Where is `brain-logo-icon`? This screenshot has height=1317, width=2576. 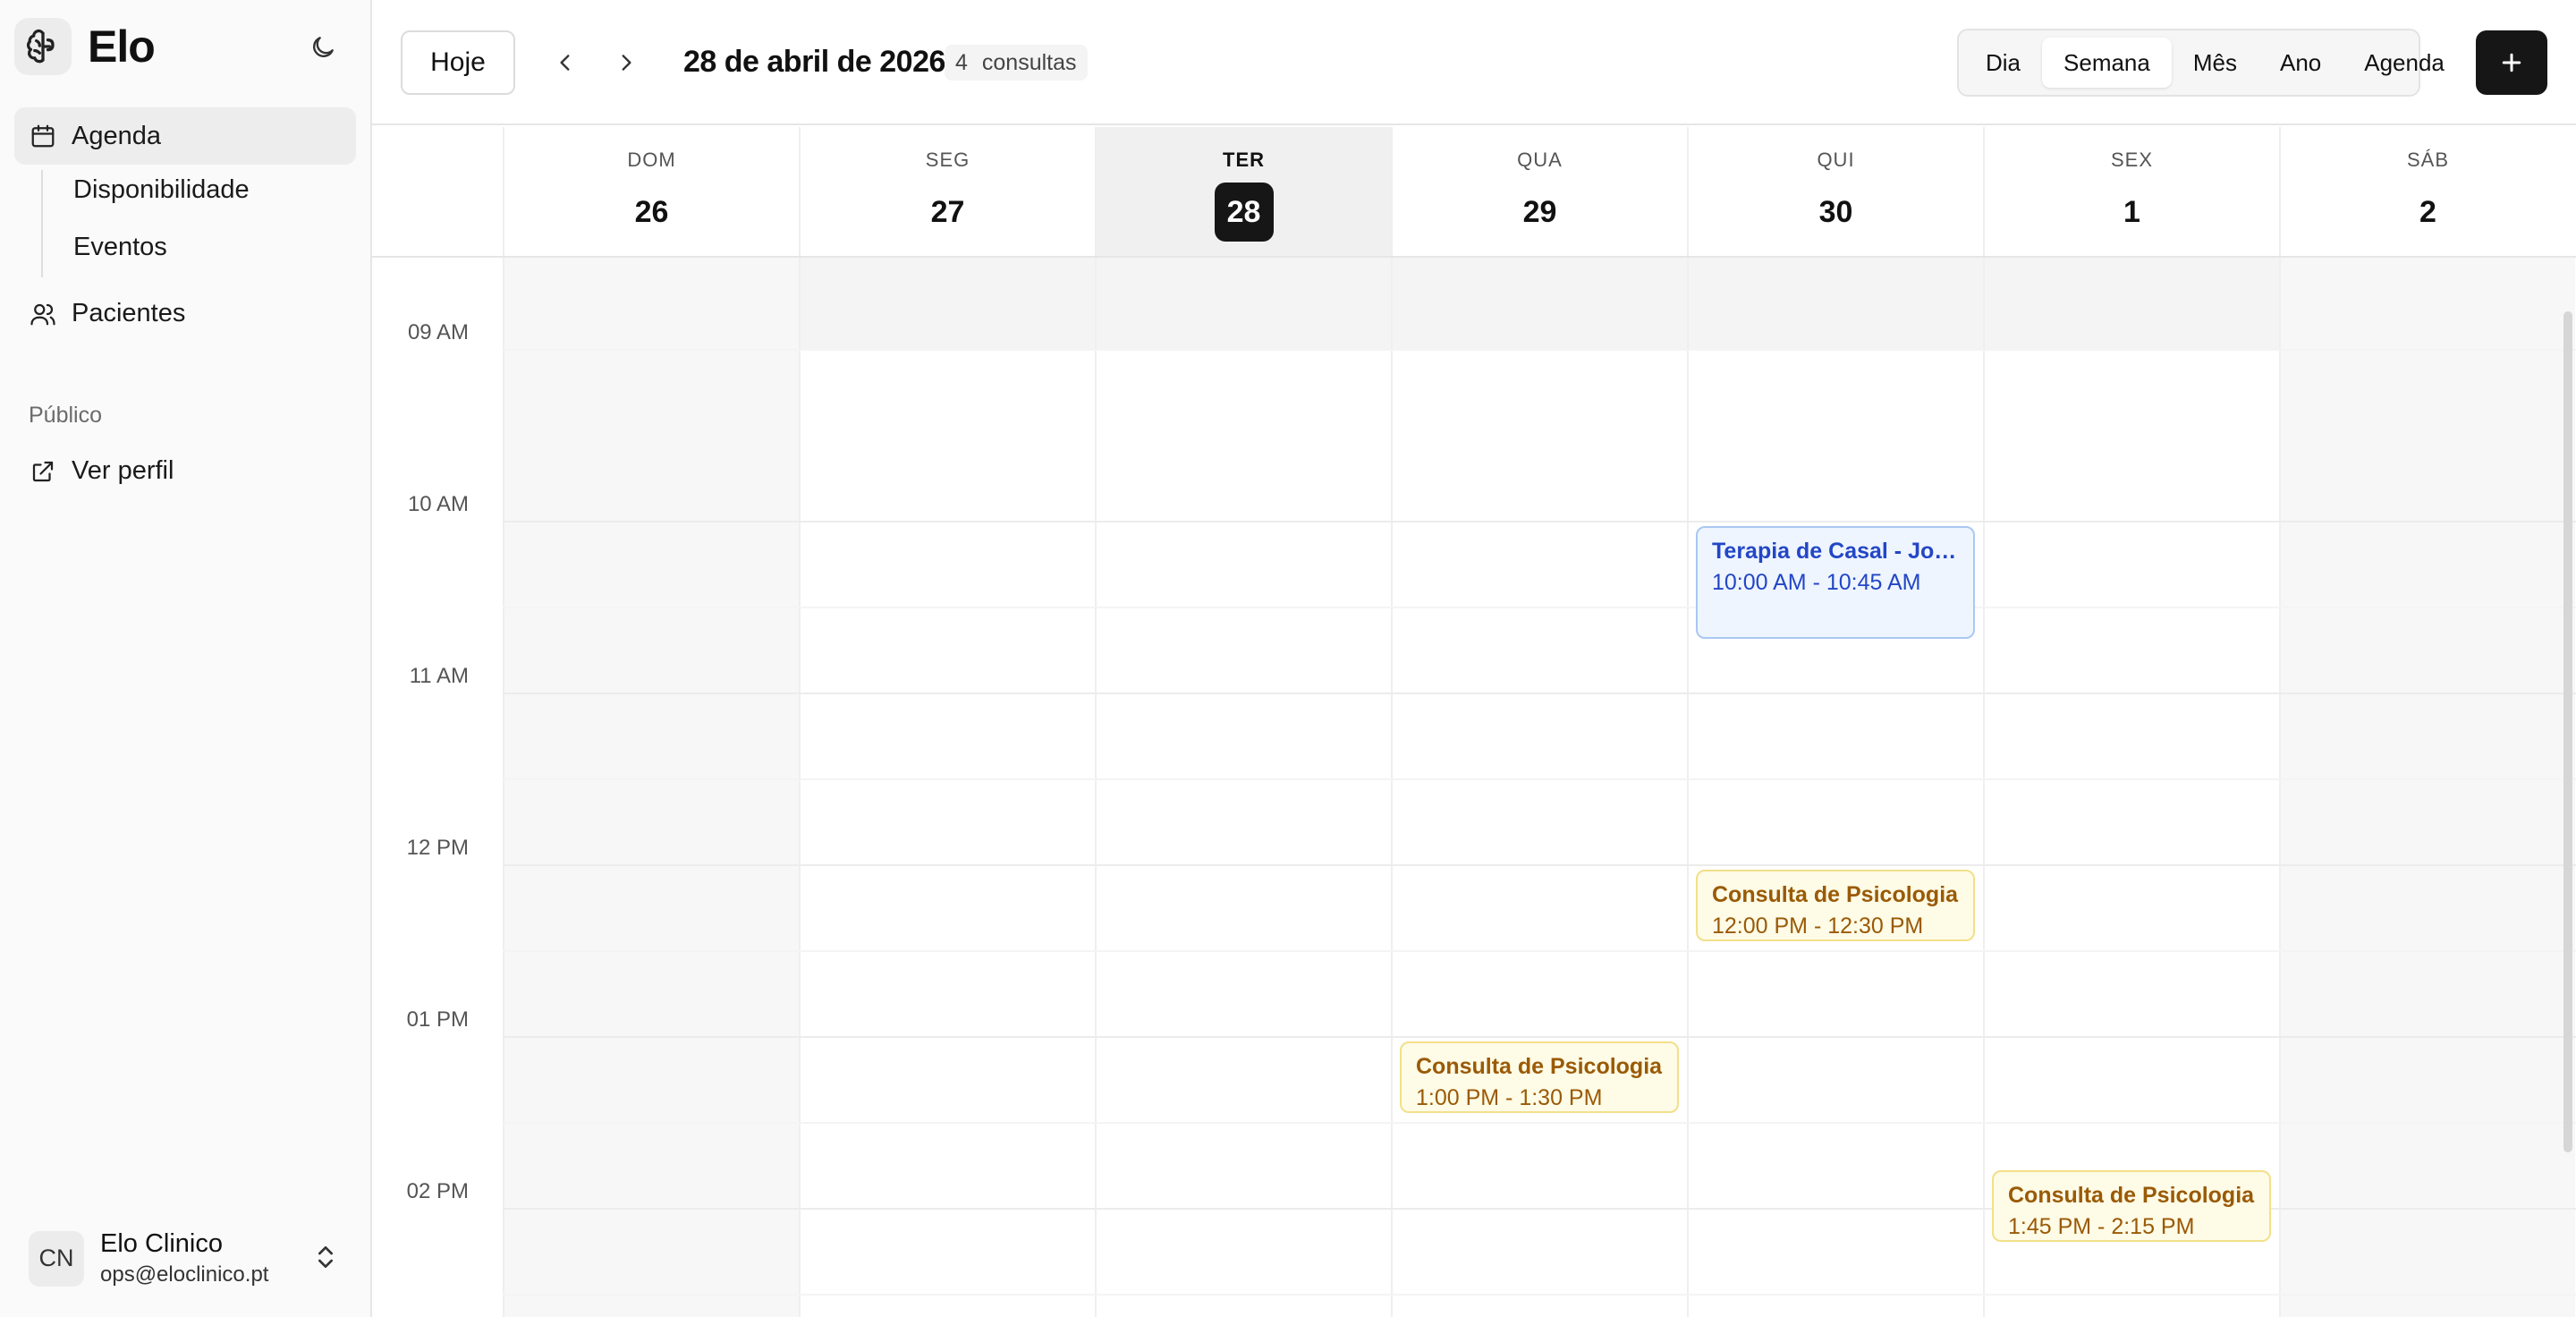
brain-logo-icon is located at coordinates (43, 46).